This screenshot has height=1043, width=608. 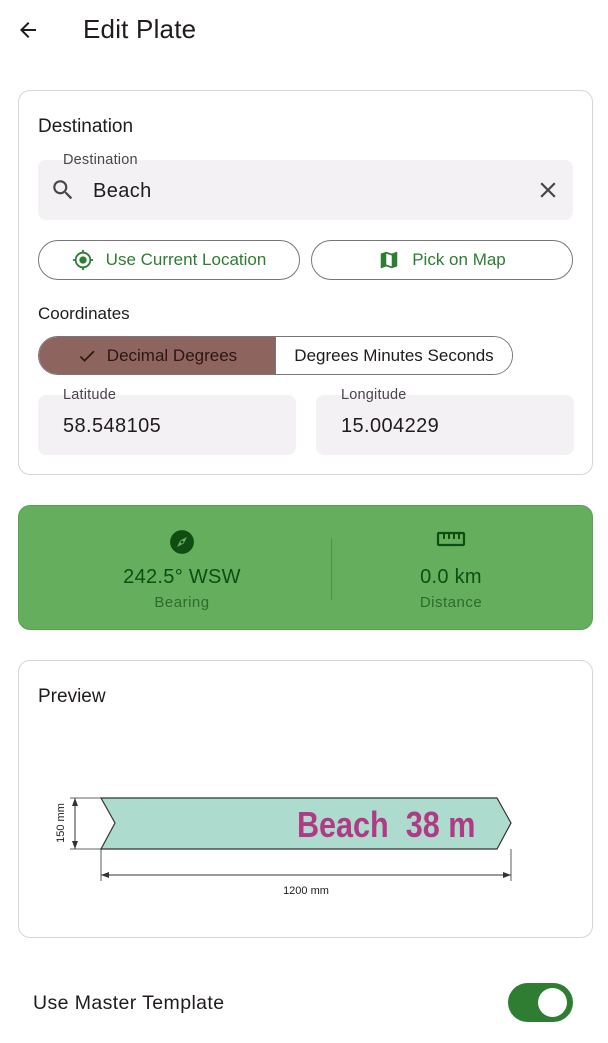 I want to click on segment-decimal-degrees-label: Decimal Degrees, so click(x=172, y=355).